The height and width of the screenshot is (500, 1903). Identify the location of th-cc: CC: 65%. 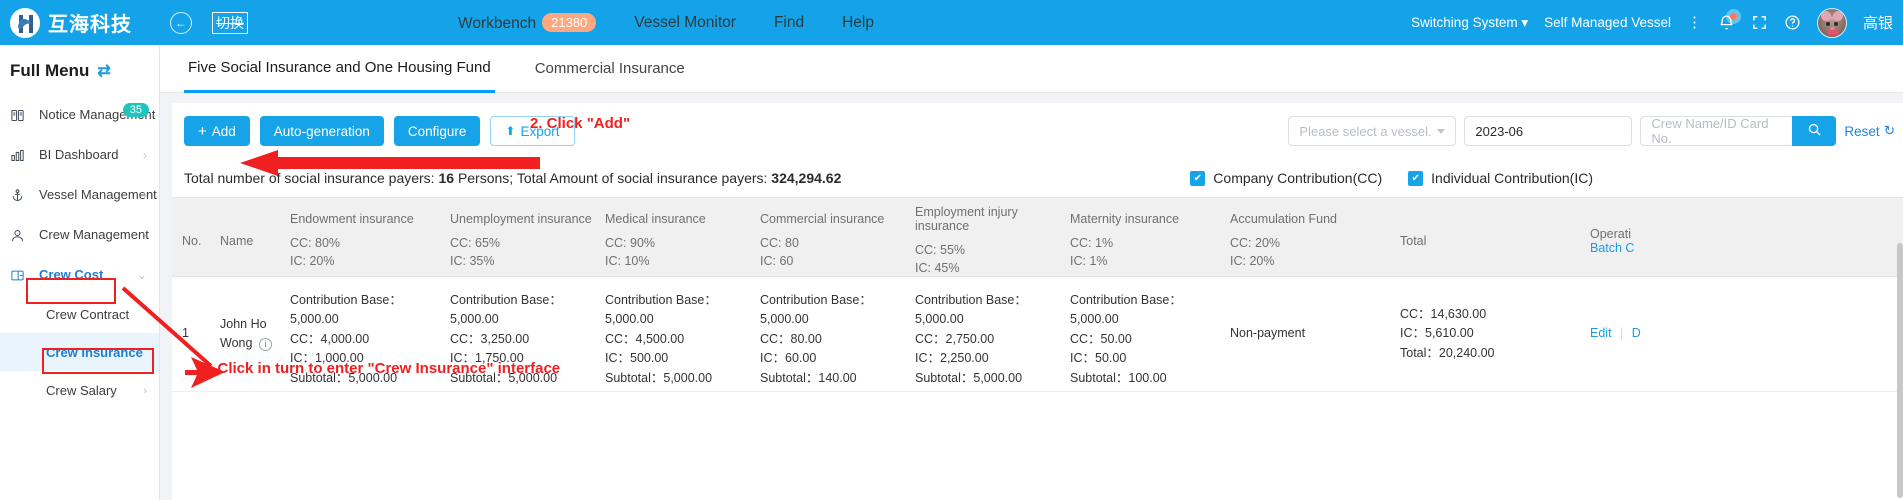
(475, 242).